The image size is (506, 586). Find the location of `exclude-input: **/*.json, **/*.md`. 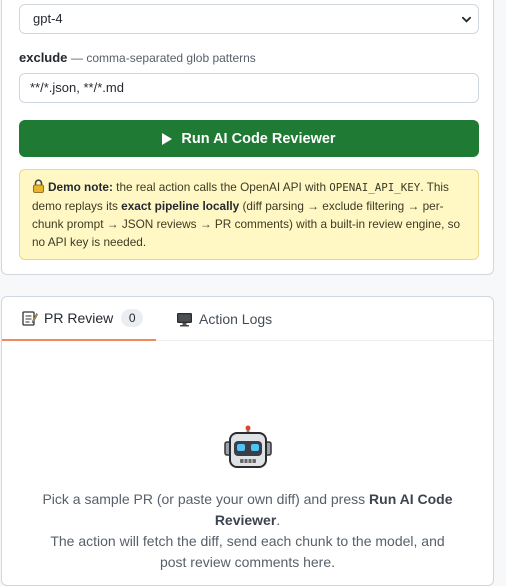

exclude-input: **/*.json, **/*.md is located at coordinates (249, 88).